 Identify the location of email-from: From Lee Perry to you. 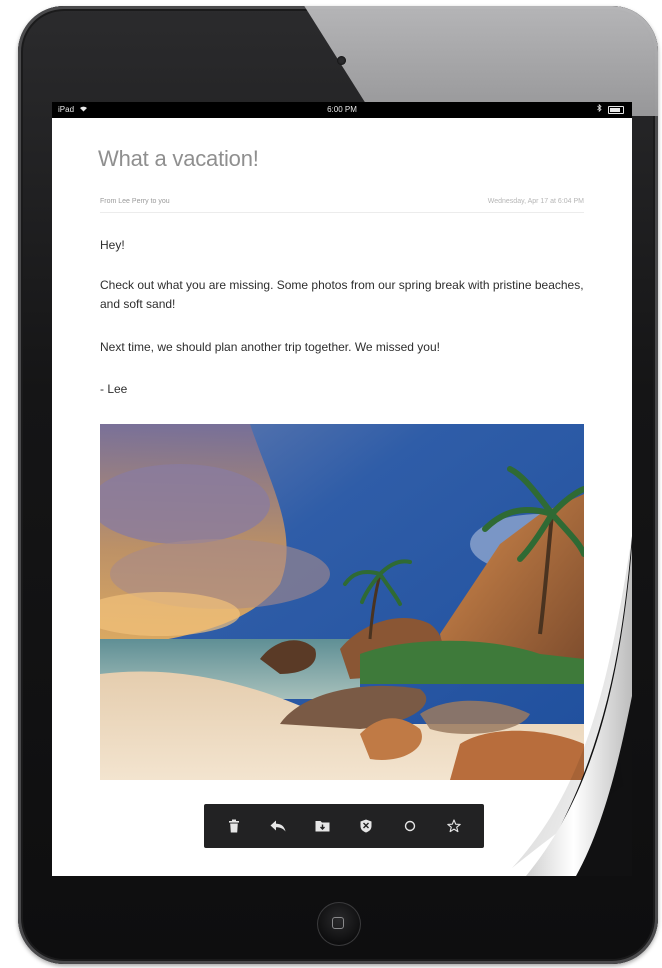
(135, 201).